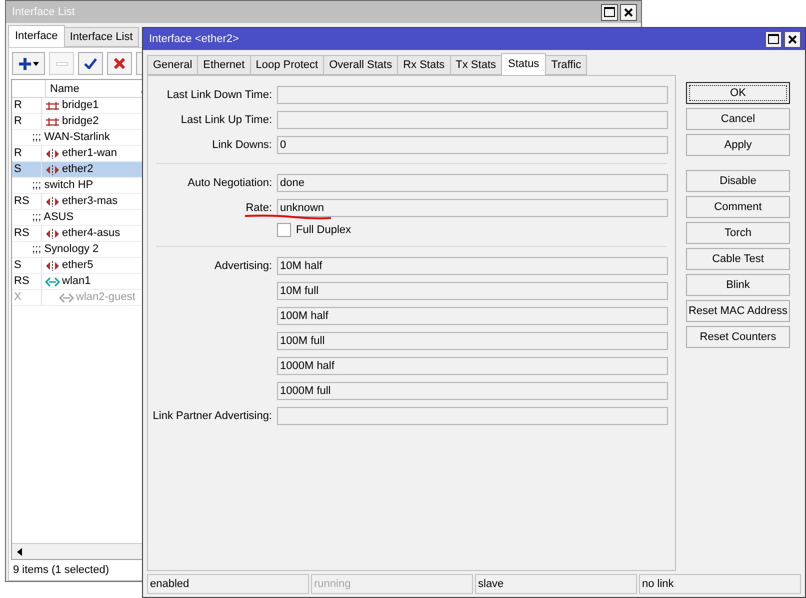 The height and width of the screenshot is (598, 806). What do you see at coordinates (91, 233) in the screenshot?
I see `interface-name: ether4-asus` at bounding box center [91, 233].